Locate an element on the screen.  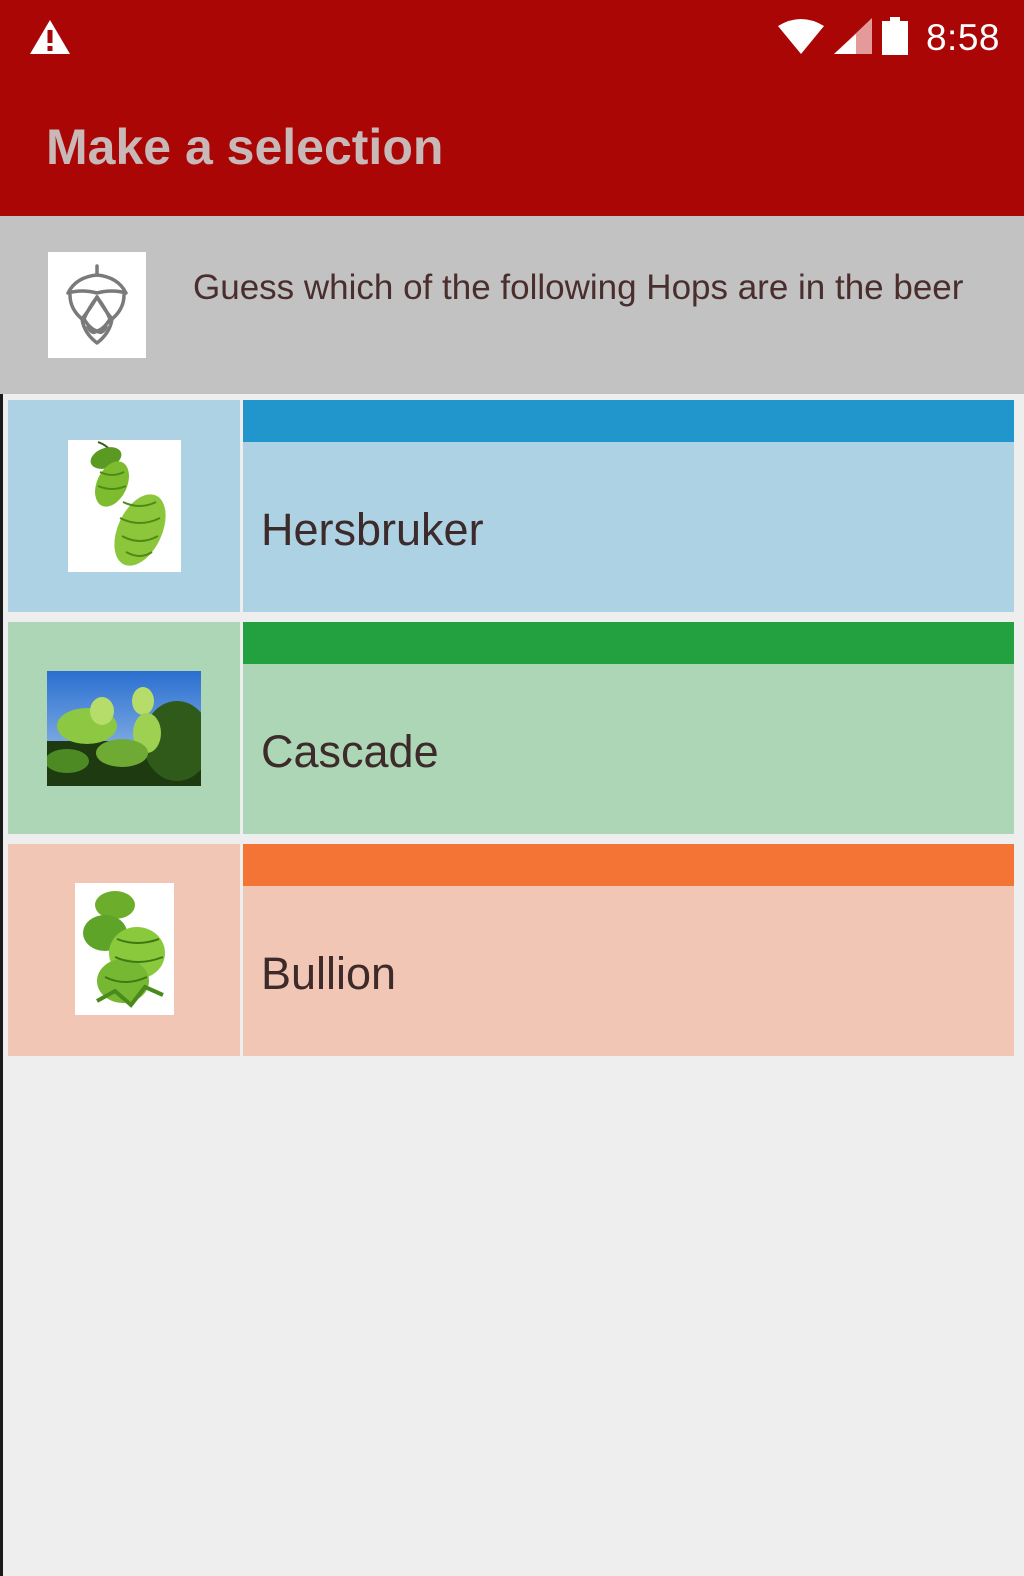
signal-icon is located at coordinates (852, 38).